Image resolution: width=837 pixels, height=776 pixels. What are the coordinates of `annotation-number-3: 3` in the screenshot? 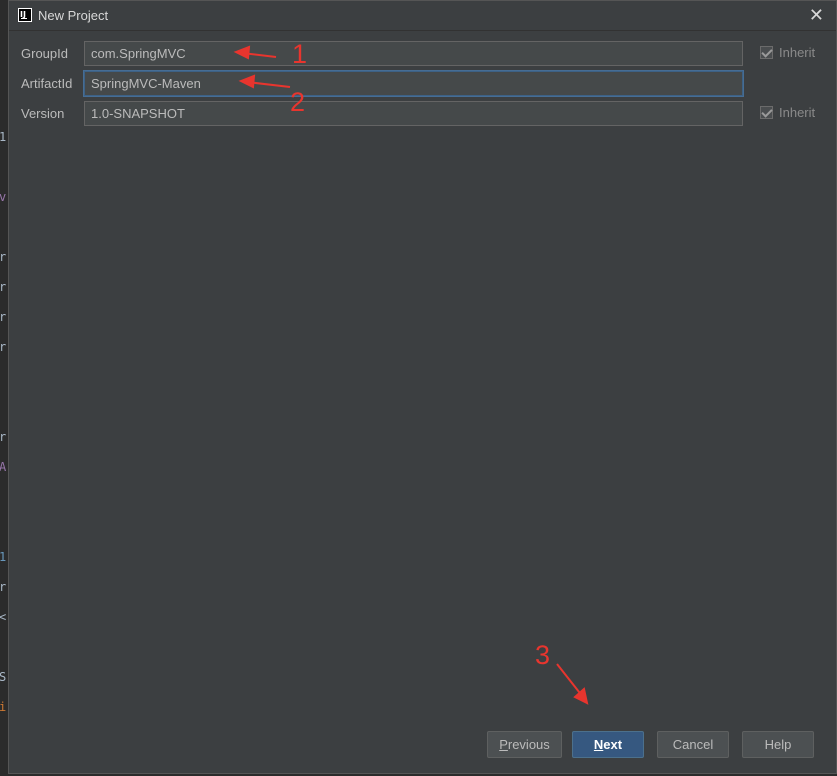 It's located at (543, 655).